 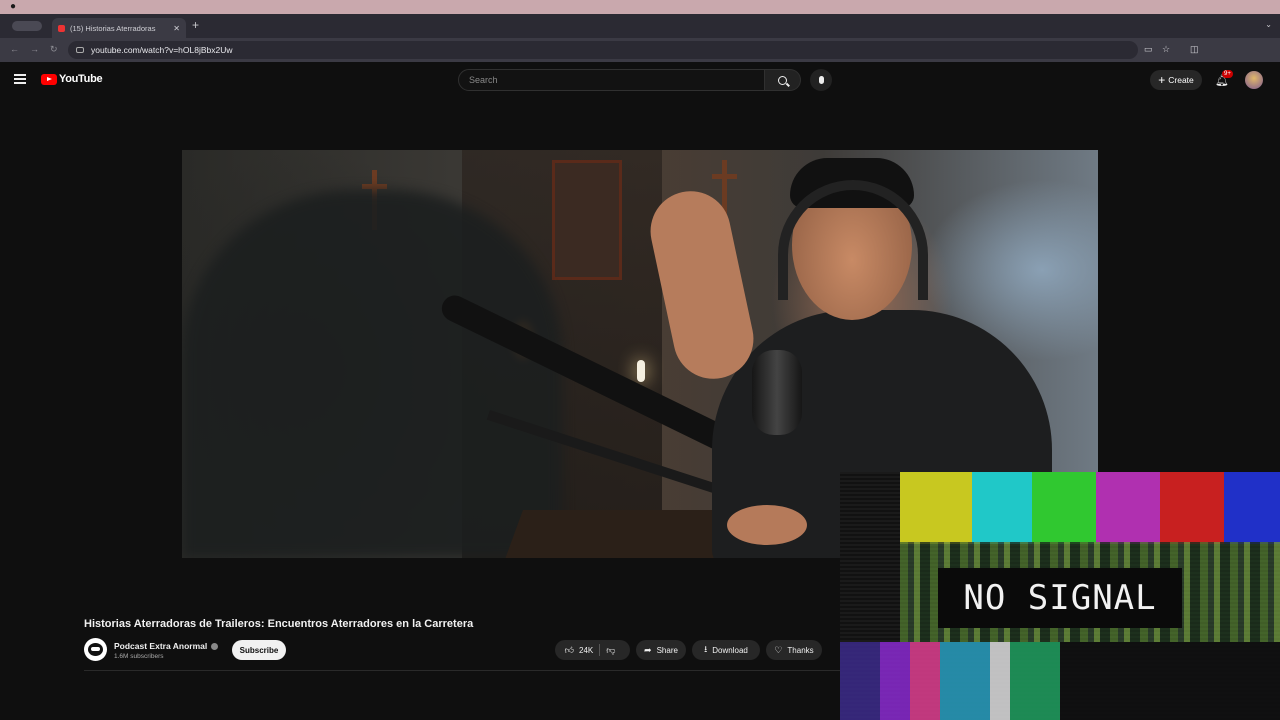 What do you see at coordinates (95, 649) in the screenshot?
I see `channel-avatar` at bounding box center [95, 649].